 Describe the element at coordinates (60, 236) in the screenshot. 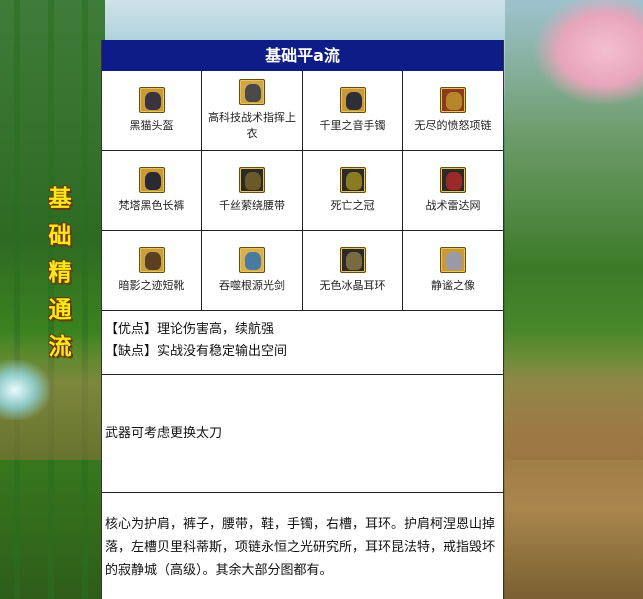

I see `side-title-char: 础` at that location.